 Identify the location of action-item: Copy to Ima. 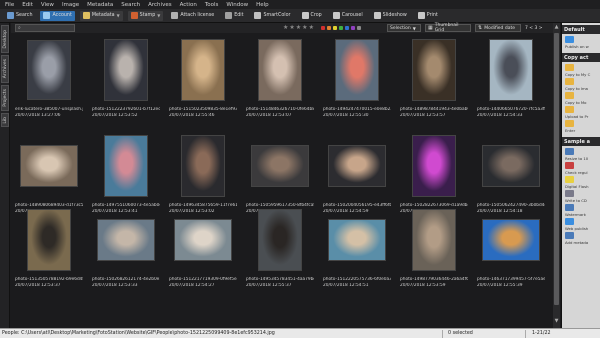
(582, 85).